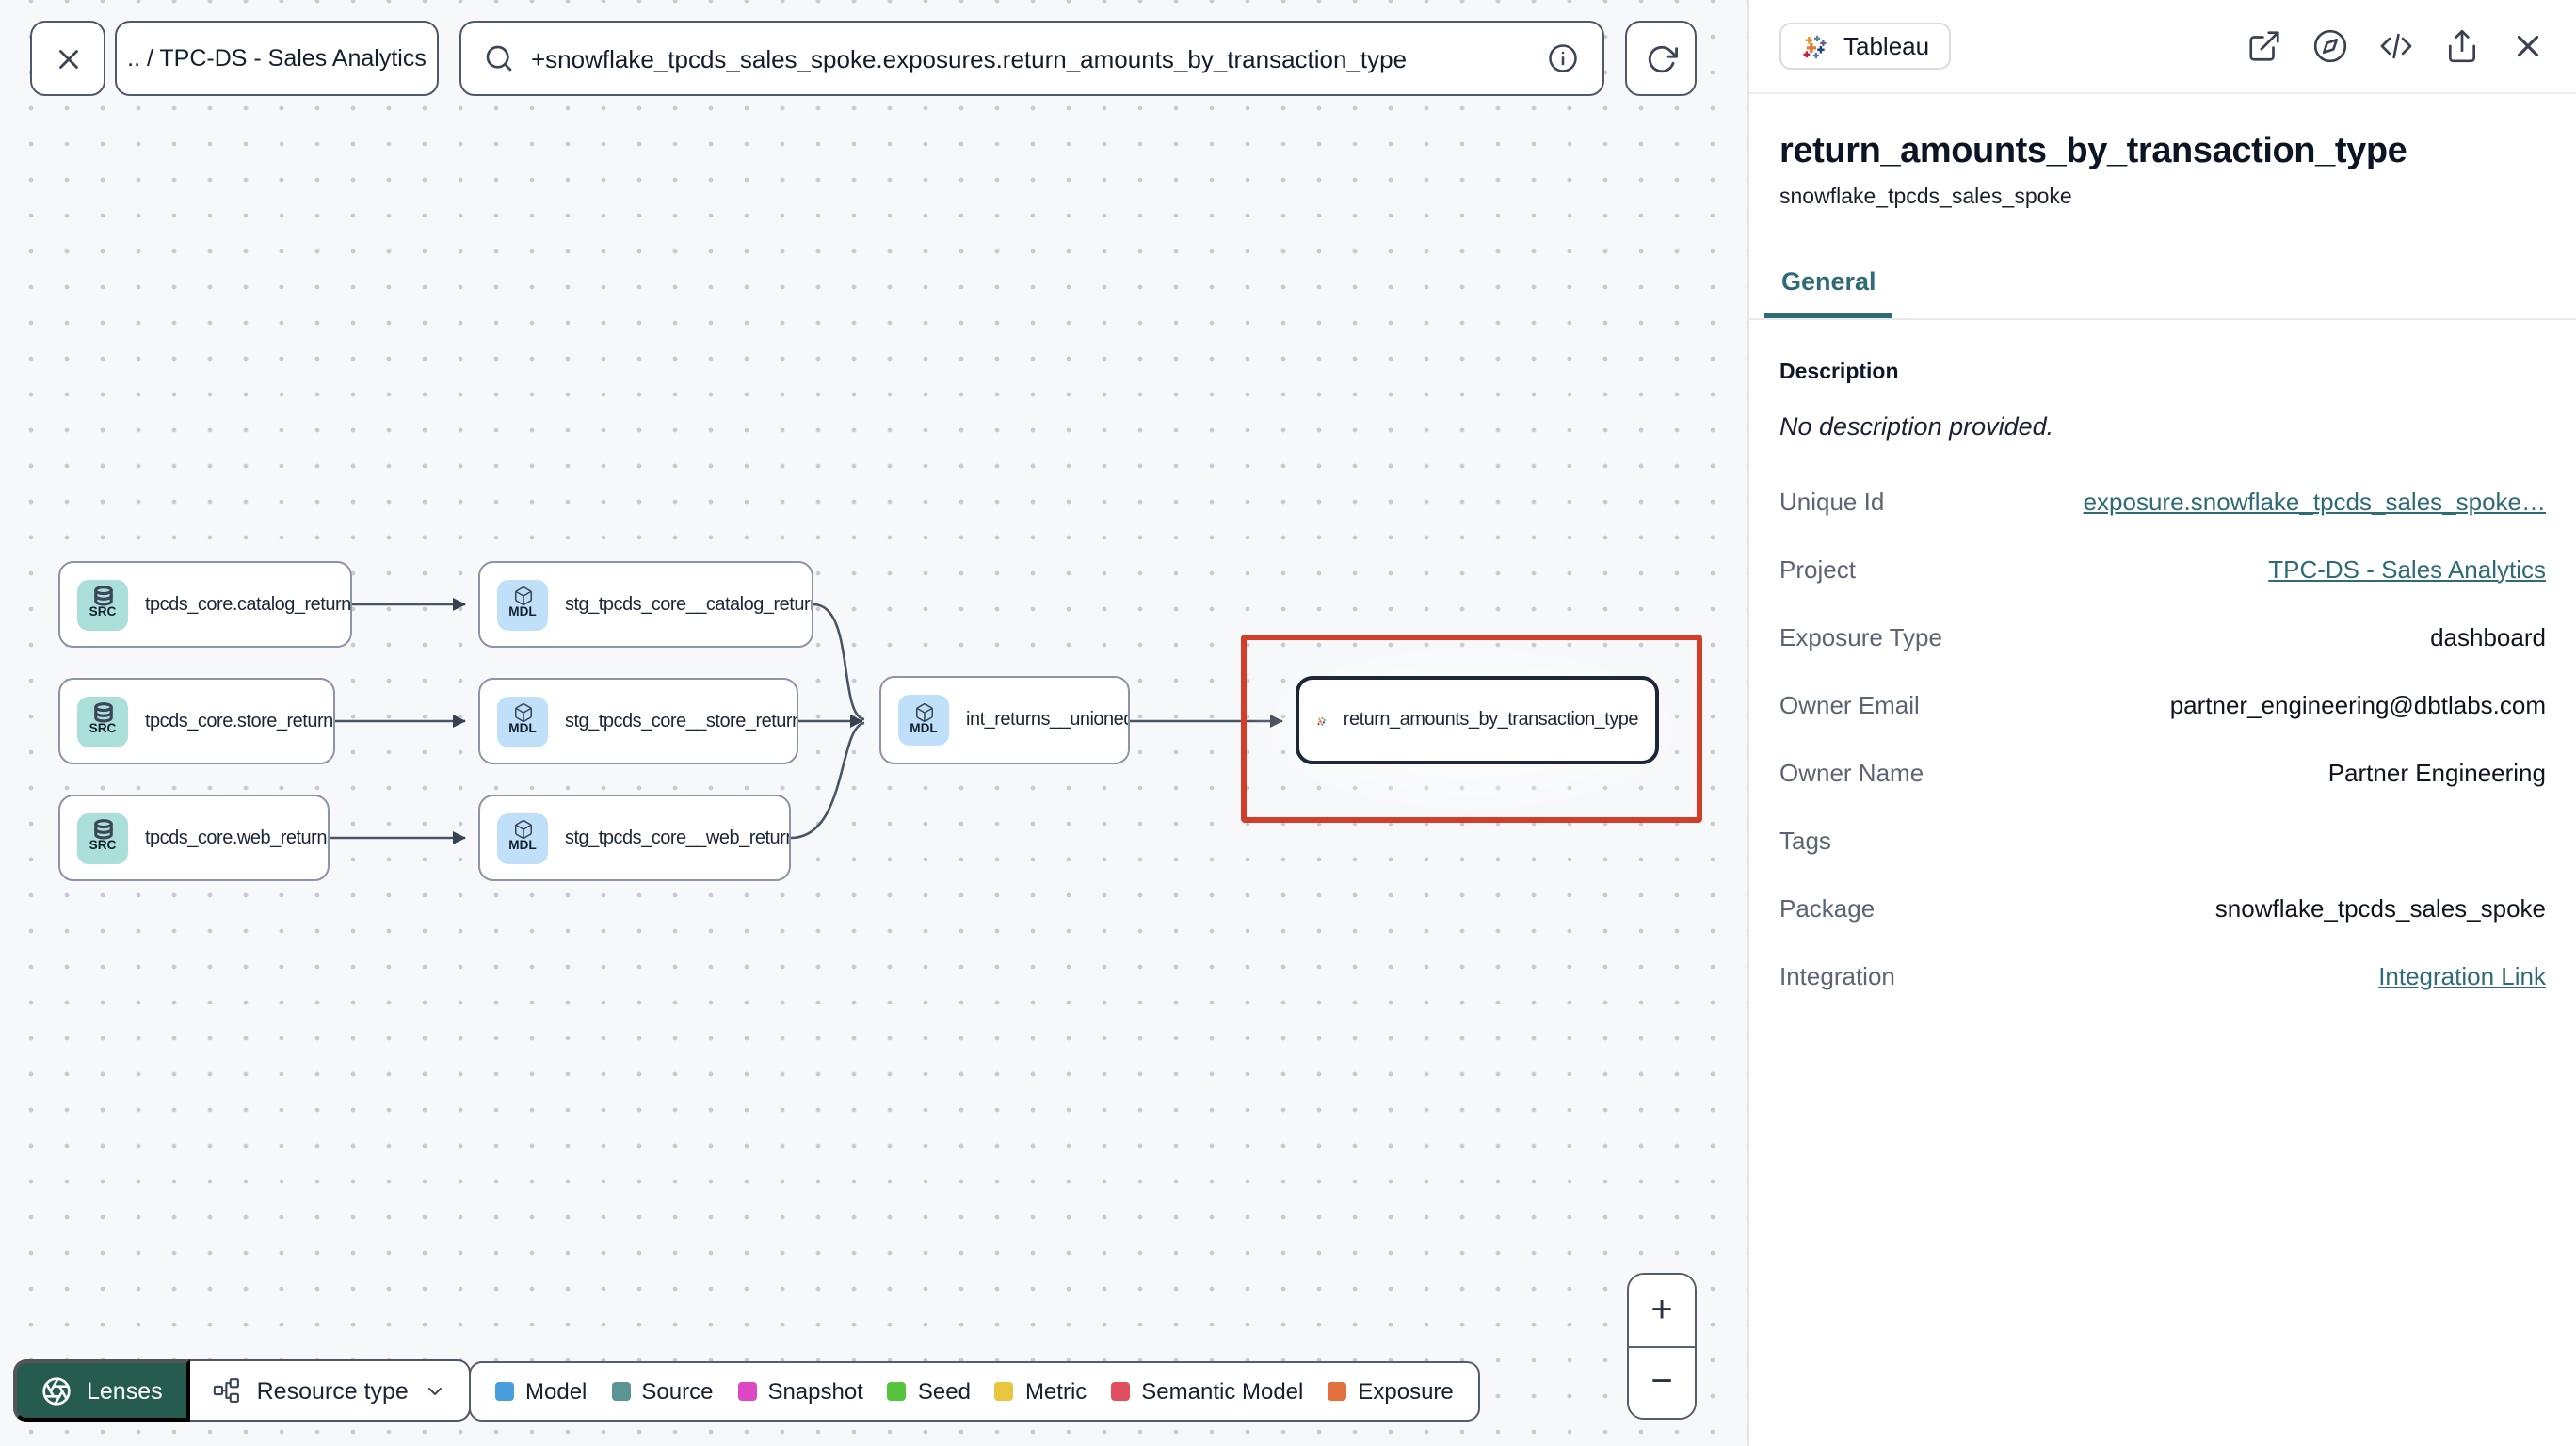 The height and width of the screenshot is (1446, 2576). Describe the element at coordinates (2093, 151) in the screenshot. I see `resource-title: return_amounts_by_transaction_type` at that location.